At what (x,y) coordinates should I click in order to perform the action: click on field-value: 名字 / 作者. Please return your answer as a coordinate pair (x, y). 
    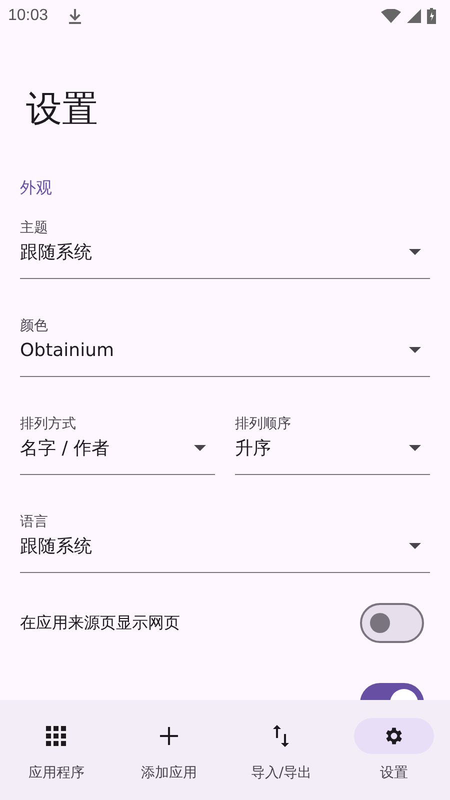
    Looking at the image, I should click on (65, 448).